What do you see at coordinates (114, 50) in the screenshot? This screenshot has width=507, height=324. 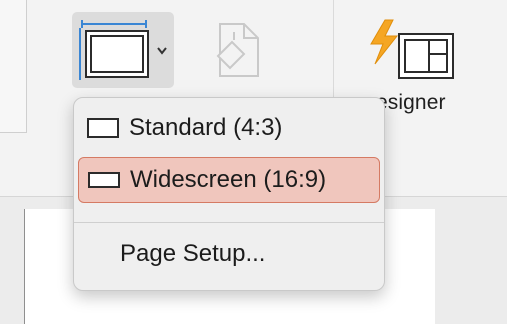 I see `slide-size-icon` at bounding box center [114, 50].